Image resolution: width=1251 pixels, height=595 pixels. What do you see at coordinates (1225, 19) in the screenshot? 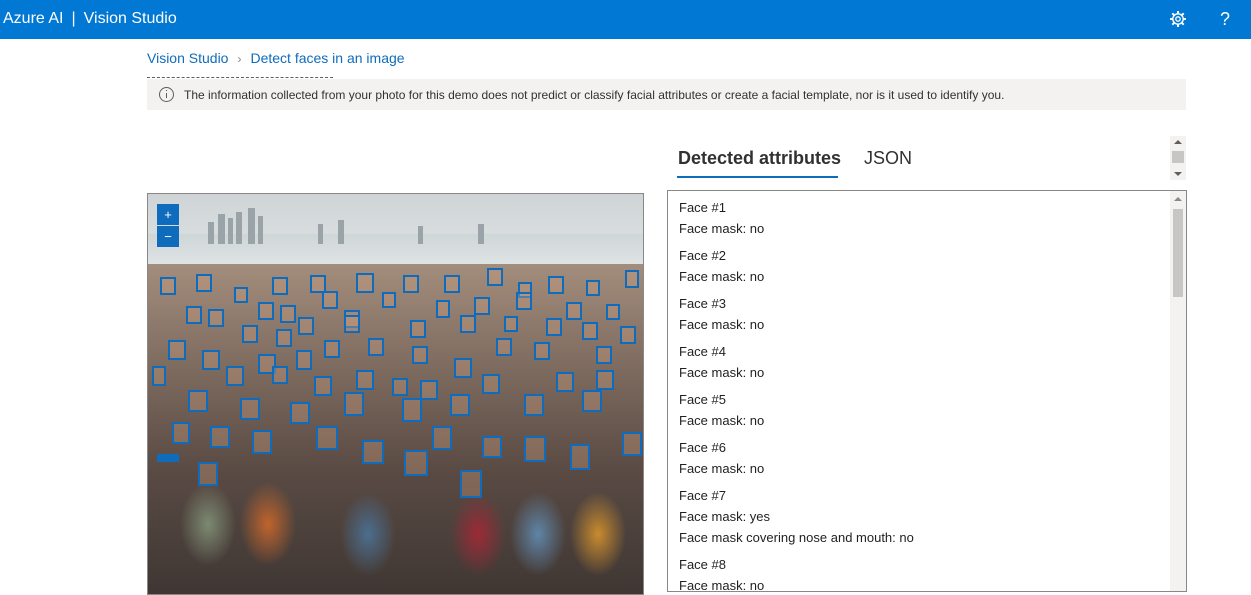
I see `help-question-icon: ?` at bounding box center [1225, 19].